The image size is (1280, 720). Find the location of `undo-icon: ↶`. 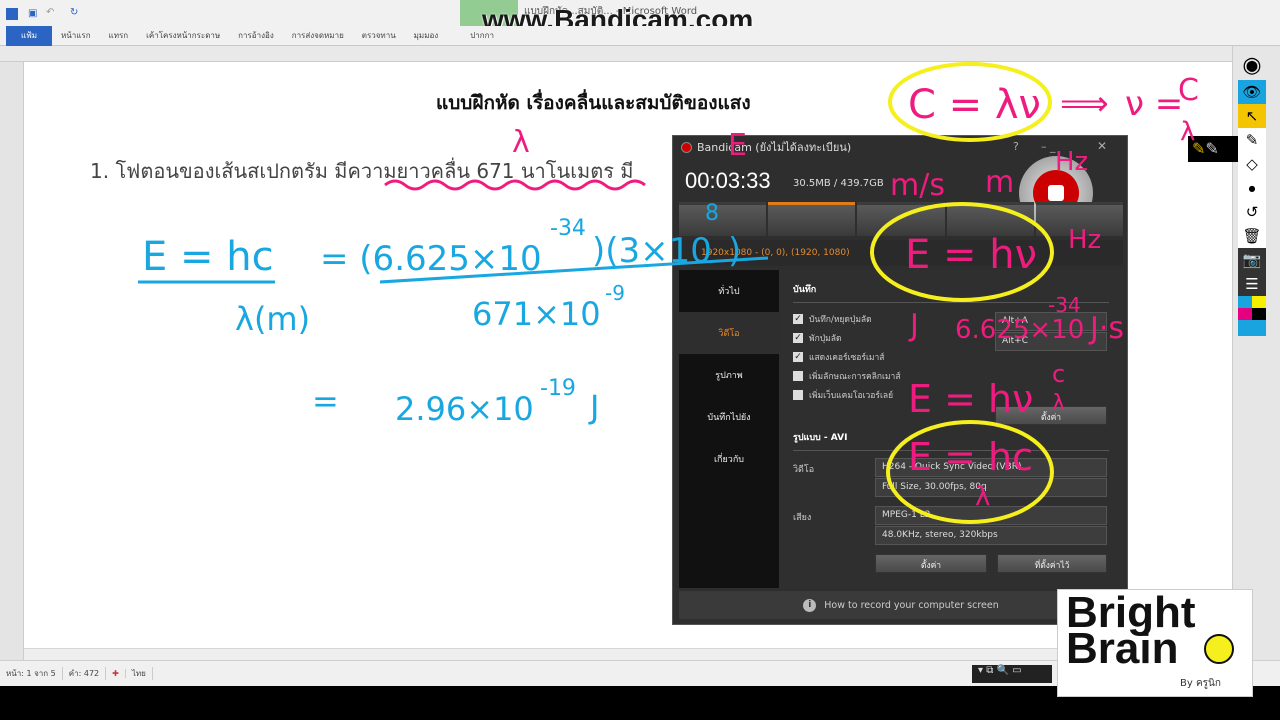

undo-icon: ↶ is located at coordinates (50, 12).